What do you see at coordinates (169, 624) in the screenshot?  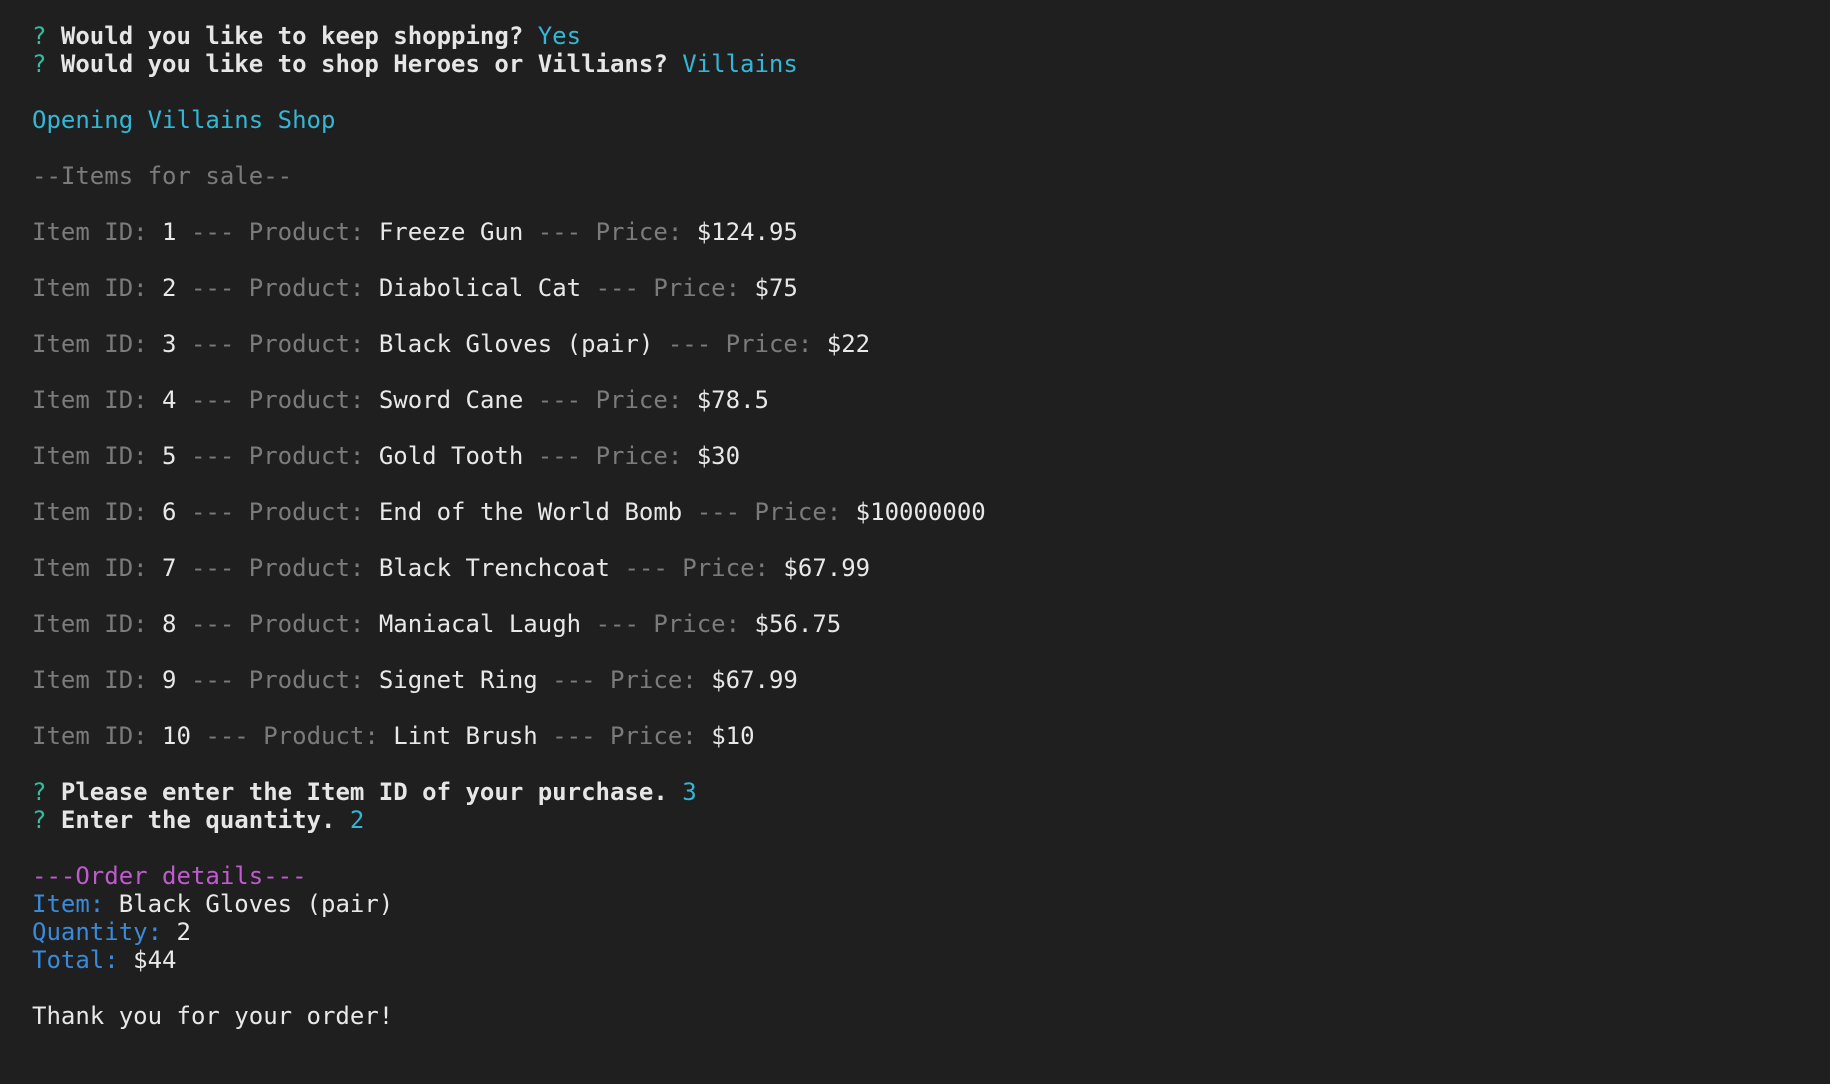 I see `item-id-value: 8` at bounding box center [169, 624].